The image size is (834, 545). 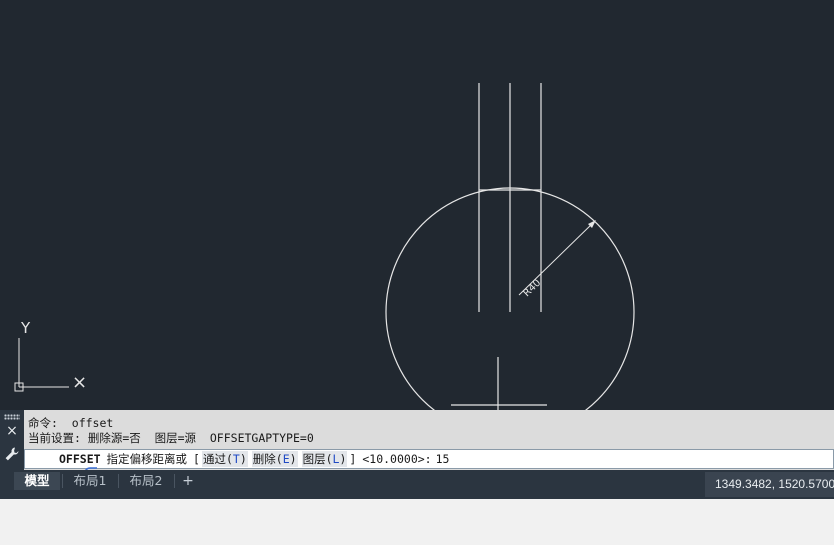 I want to click on bracket-open: [, so click(x=196, y=459).